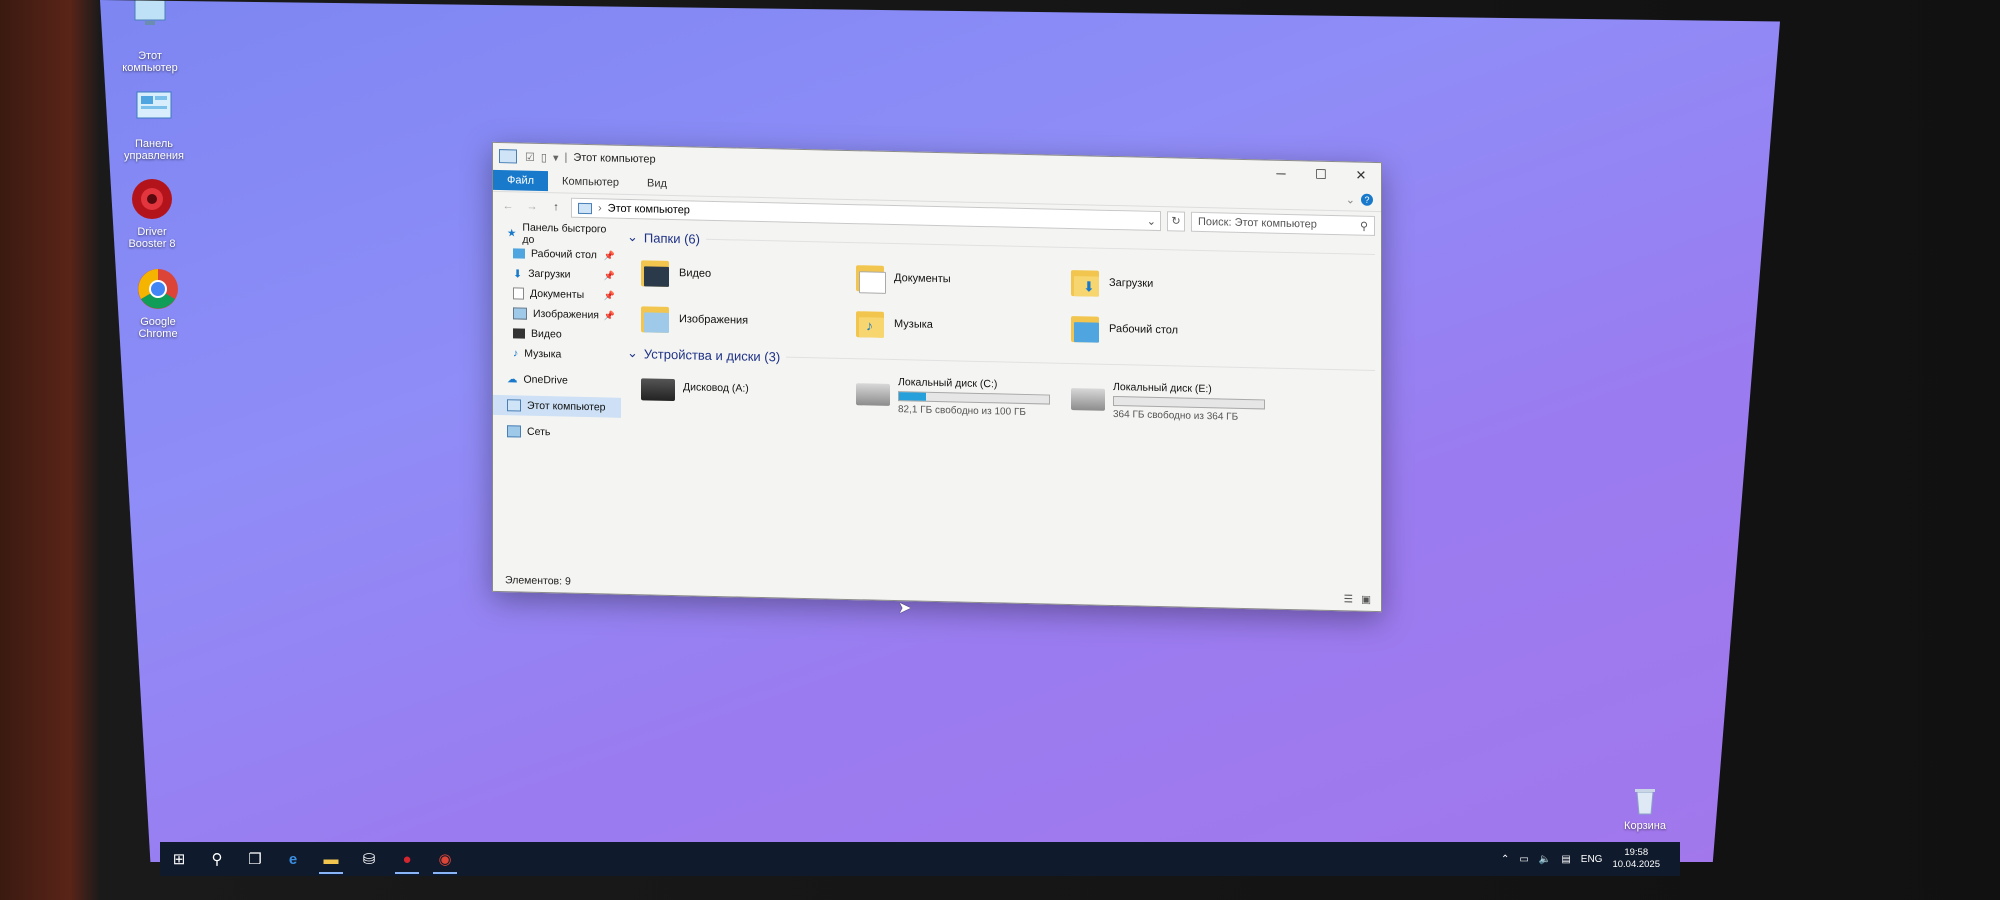 This screenshot has width=2000, height=900. Describe the element at coordinates (871, 323) in the screenshot. I see `folder-icon: ♪` at that location.